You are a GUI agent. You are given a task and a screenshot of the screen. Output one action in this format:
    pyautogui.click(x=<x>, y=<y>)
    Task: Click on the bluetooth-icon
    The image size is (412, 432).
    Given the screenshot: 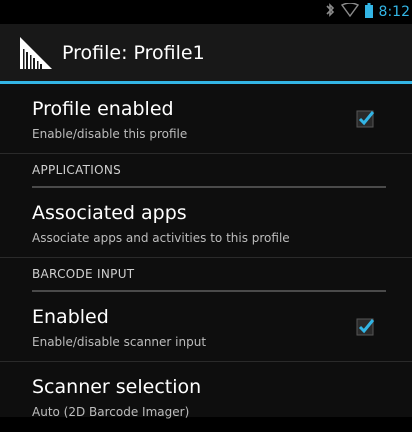 What is the action you would take?
    pyautogui.click(x=330, y=12)
    